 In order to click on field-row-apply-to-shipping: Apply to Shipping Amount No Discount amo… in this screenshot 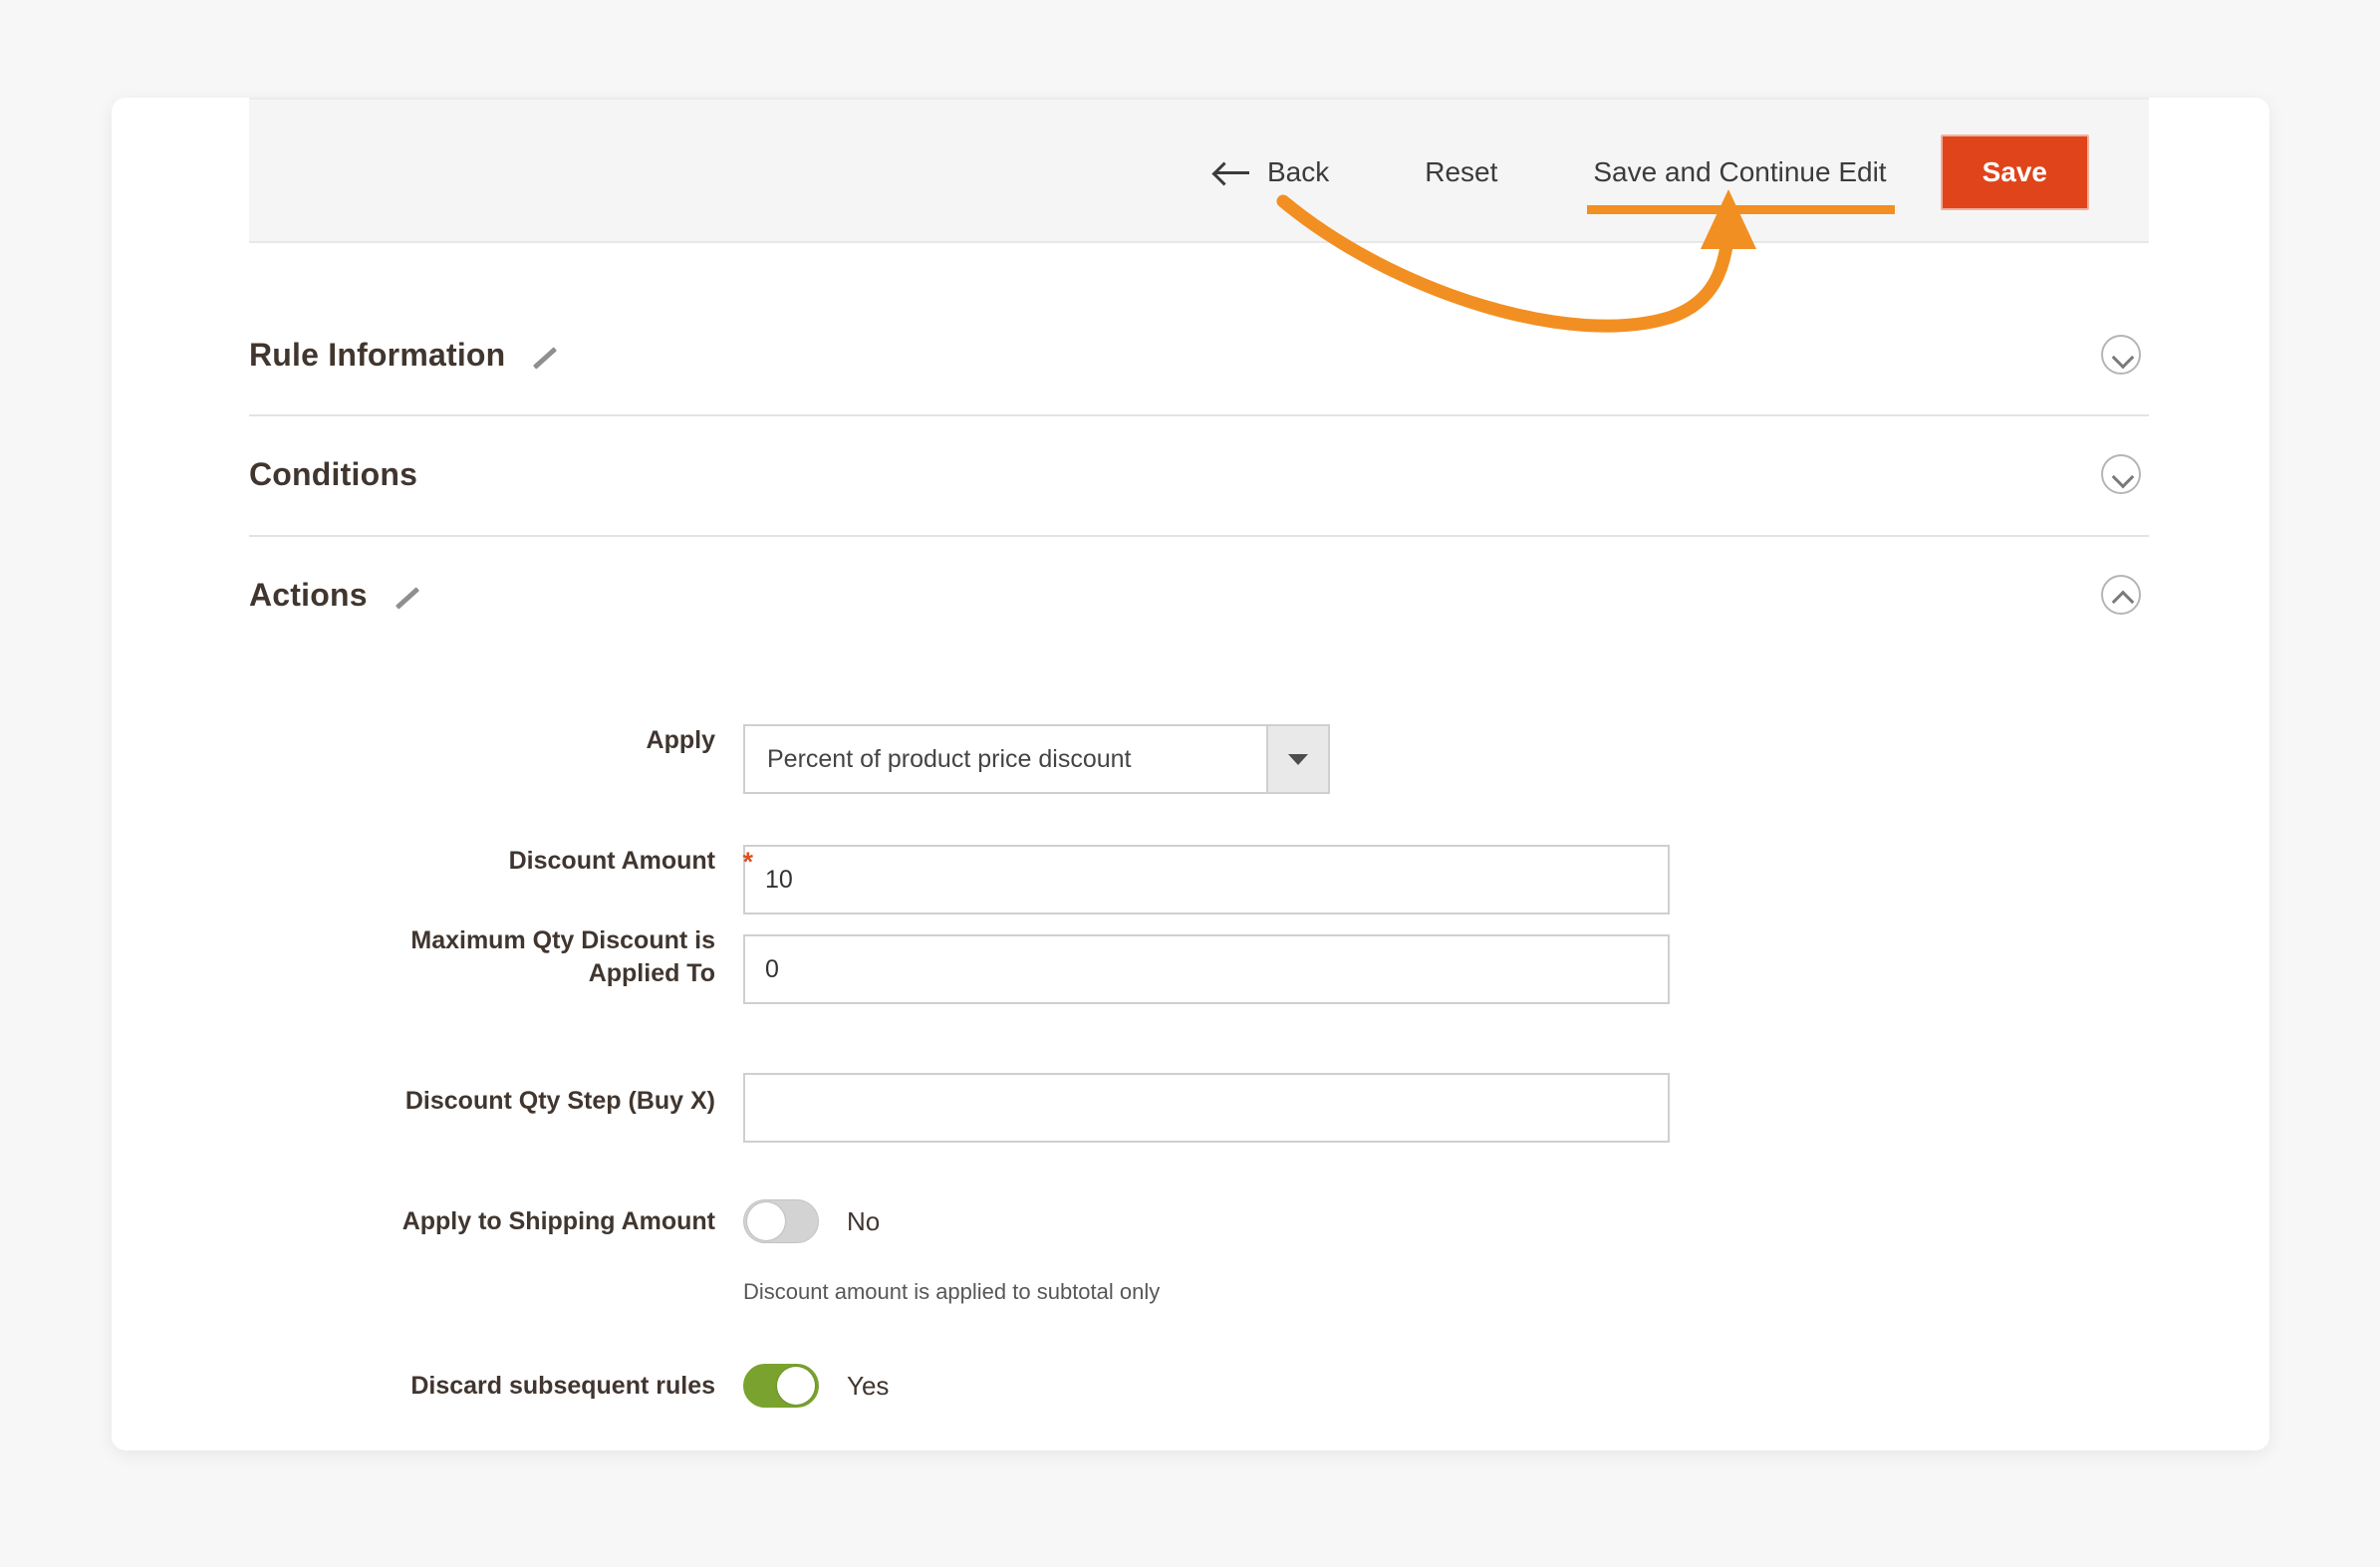, I will do `click(1079, 1252)`.